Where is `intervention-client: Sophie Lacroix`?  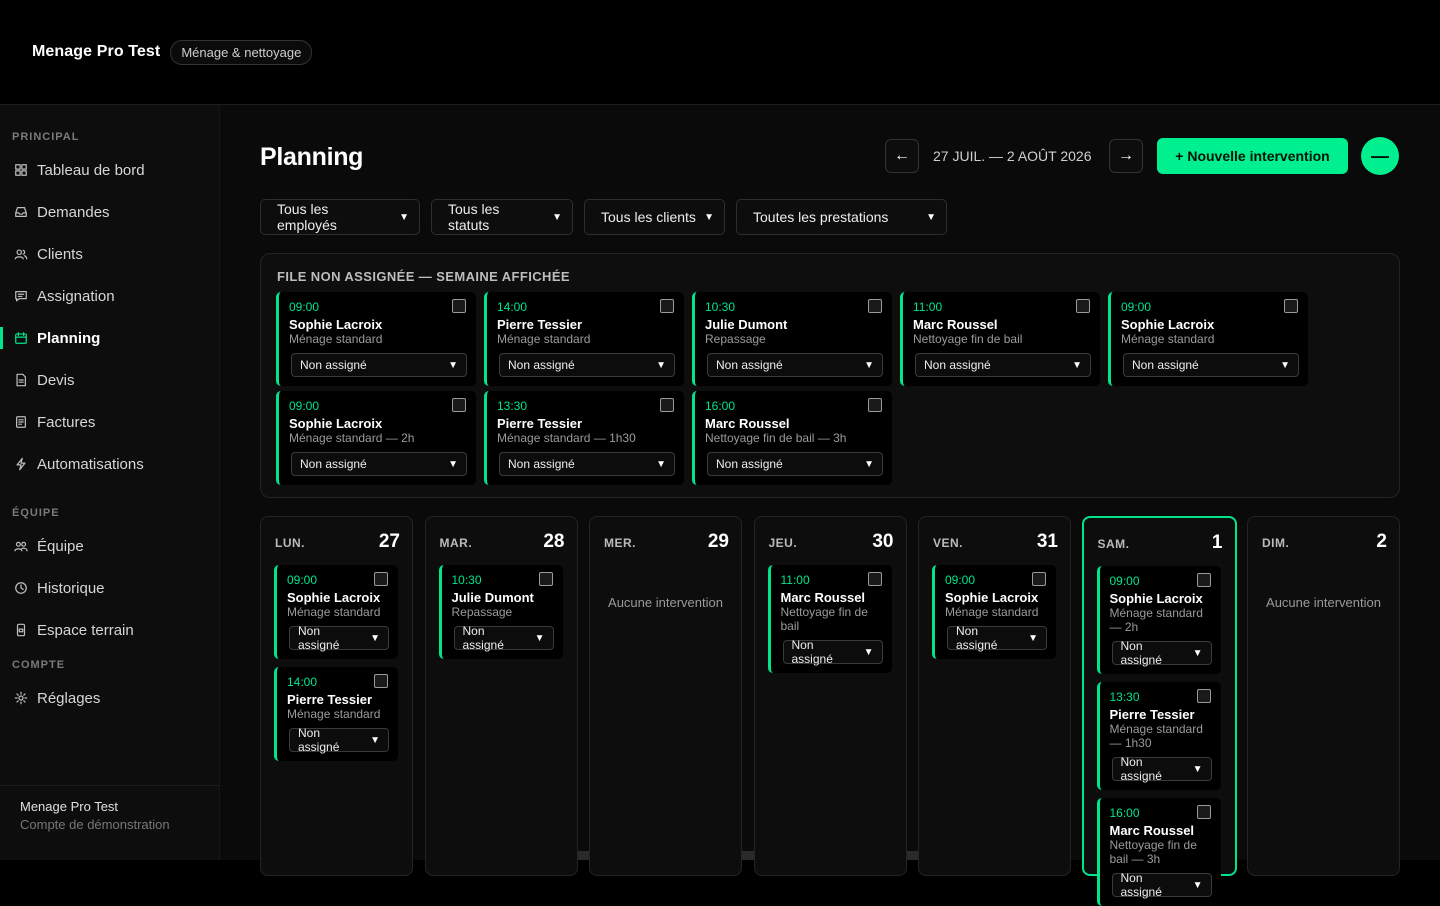 intervention-client: Sophie Lacroix is located at coordinates (1156, 598).